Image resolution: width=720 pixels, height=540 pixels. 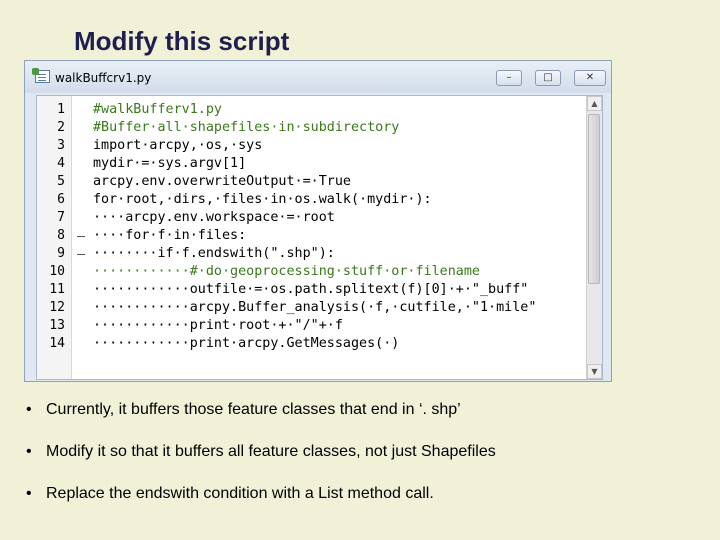 I want to click on code-text: ········if·f.endswith(".shp"):, so click(x=214, y=253).